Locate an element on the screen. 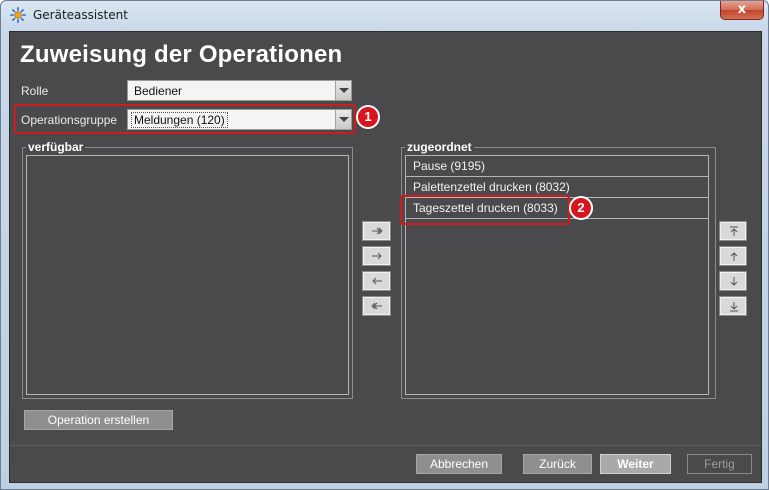 This screenshot has height=490, width=769. move-left-button is located at coordinates (376, 281).